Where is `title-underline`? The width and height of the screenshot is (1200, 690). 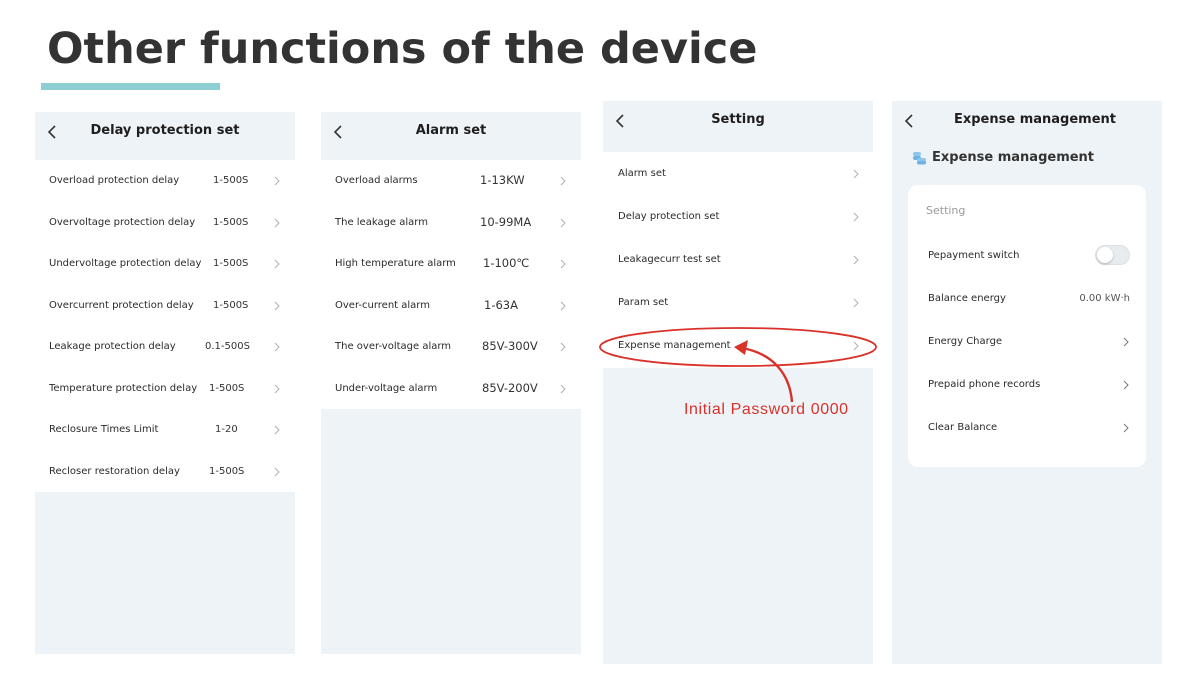
title-underline is located at coordinates (130, 86).